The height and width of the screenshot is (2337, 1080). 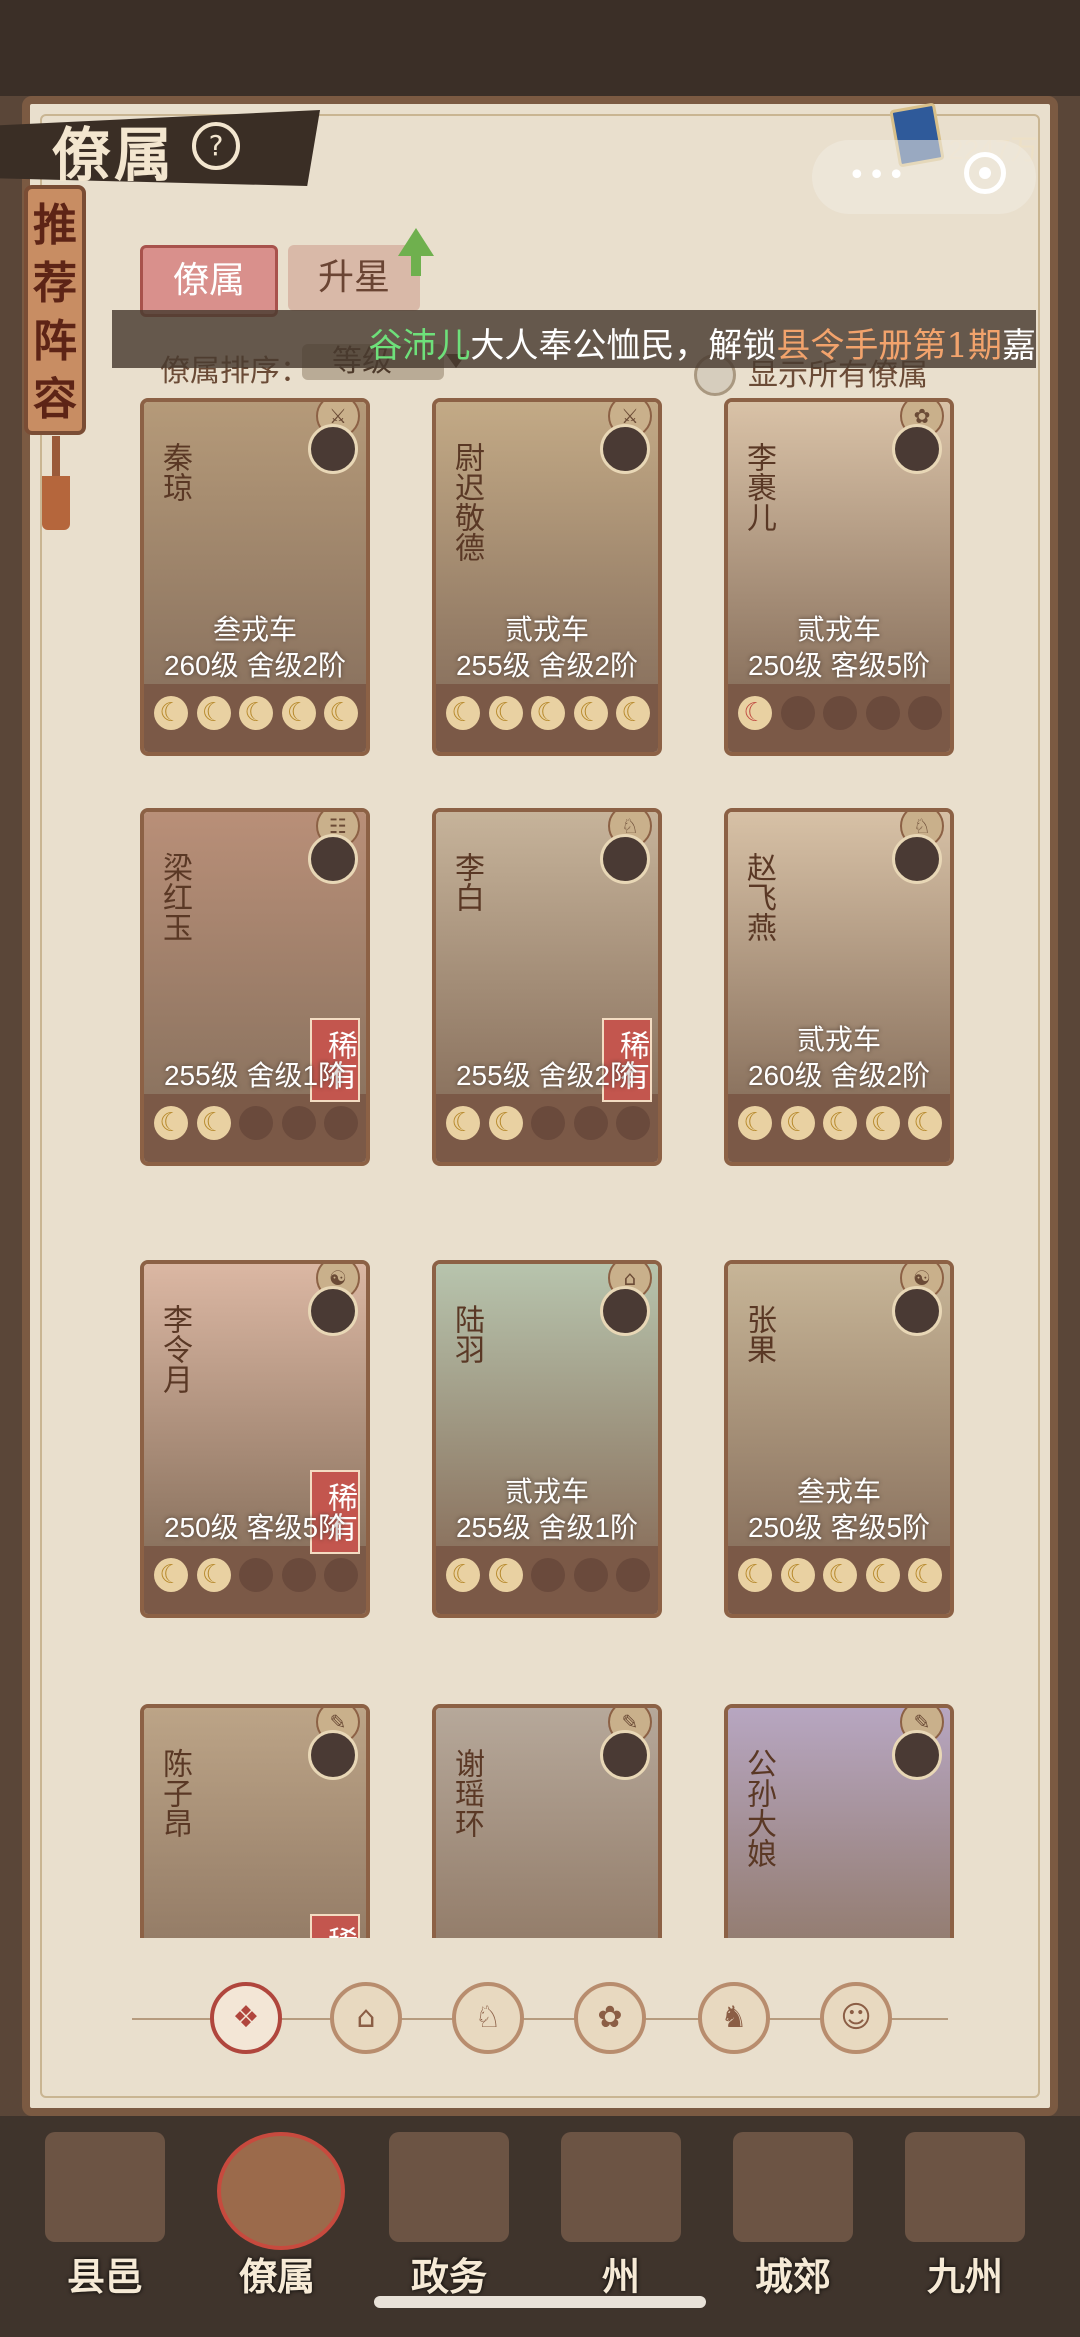 I want to click on character-name: 李裹儿, so click(x=758, y=487).